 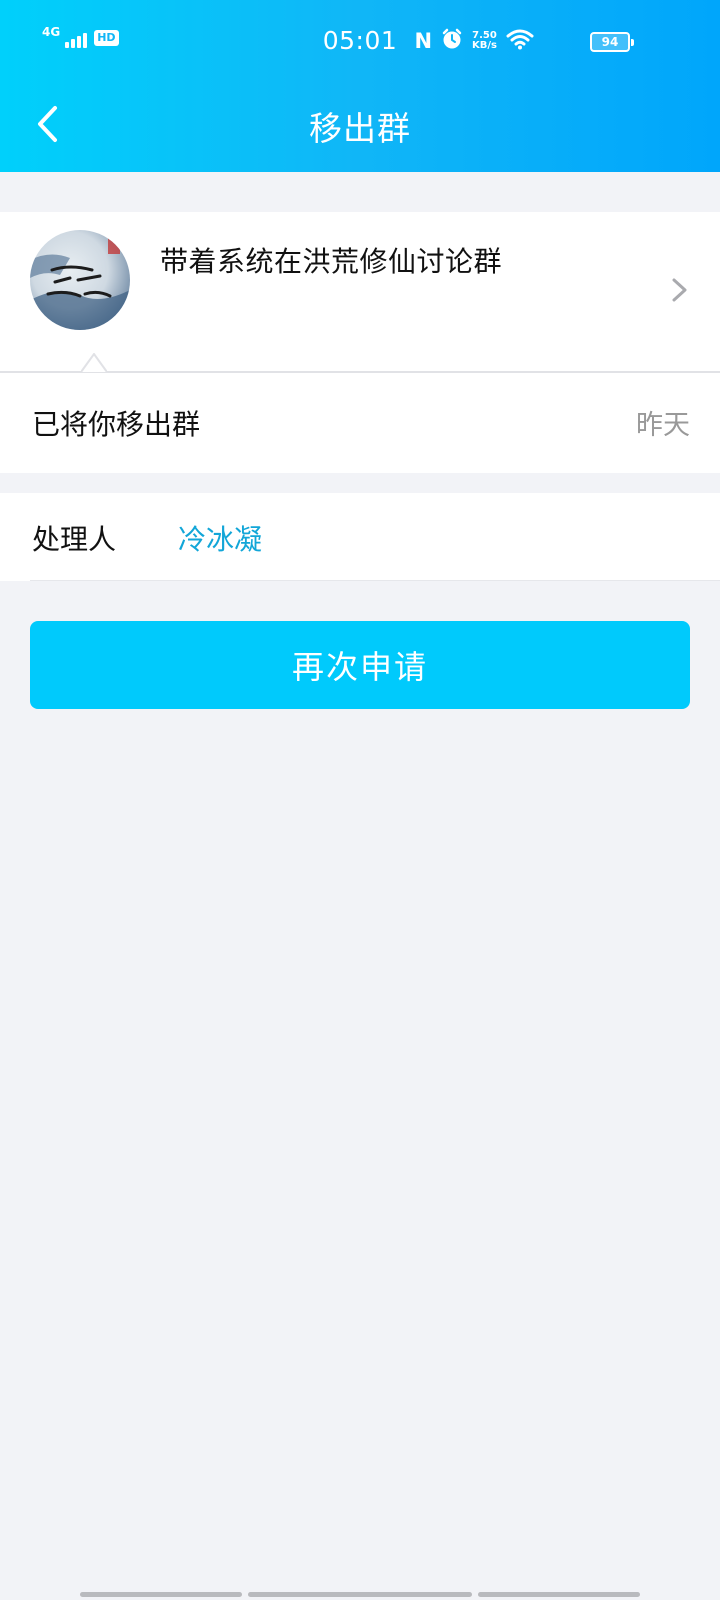 What do you see at coordinates (679, 290) in the screenshot?
I see `chevron-right-icon` at bounding box center [679, 290].